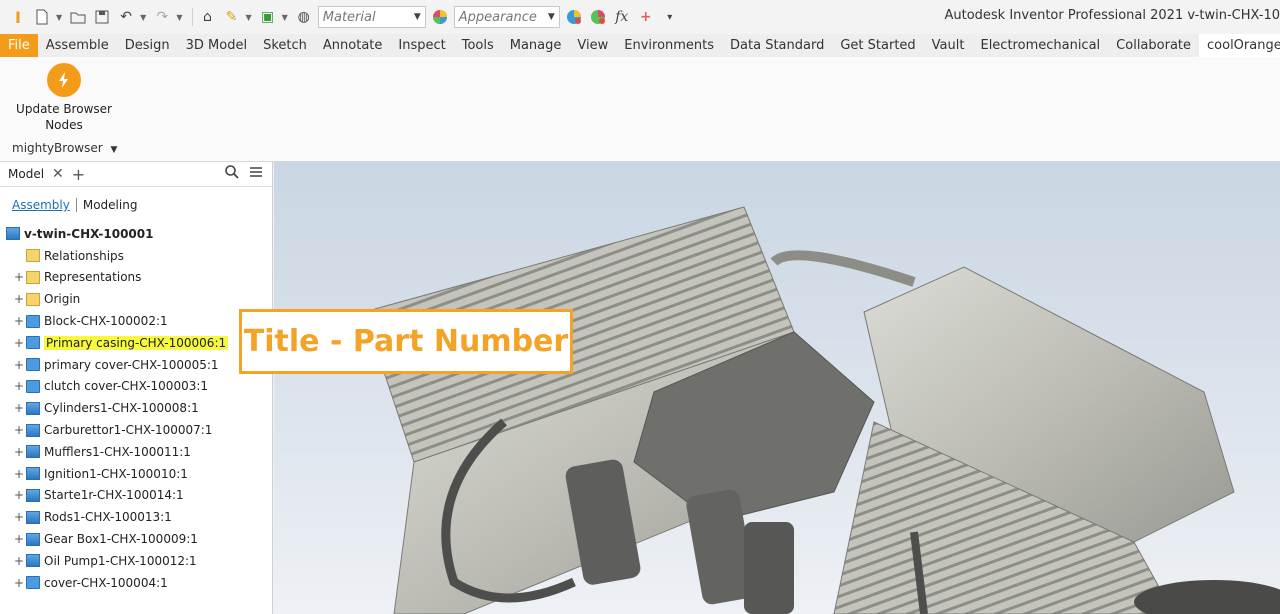 The width and height of the screenshot is (1280, 614). What do you see at coordinates (59, 17) in the screenshot?
I see `new-dropdown-icon: ▼` at bounding box center [59, 17].